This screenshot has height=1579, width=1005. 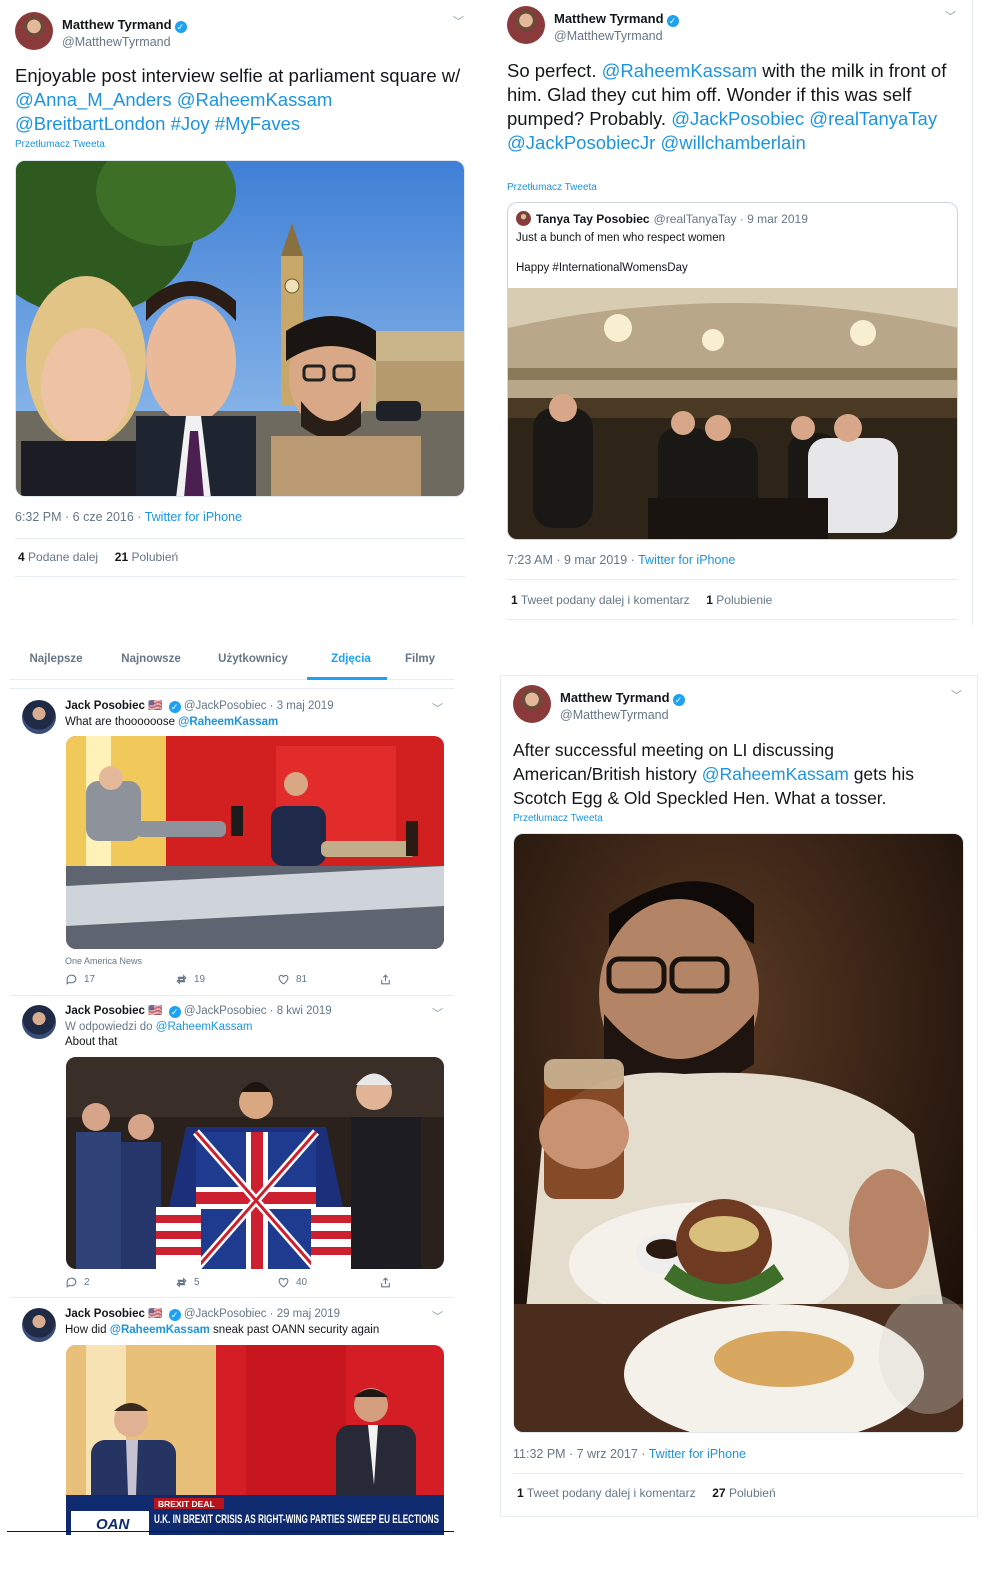 I want to click on reply-button: 17, so click(x=80, y=979).